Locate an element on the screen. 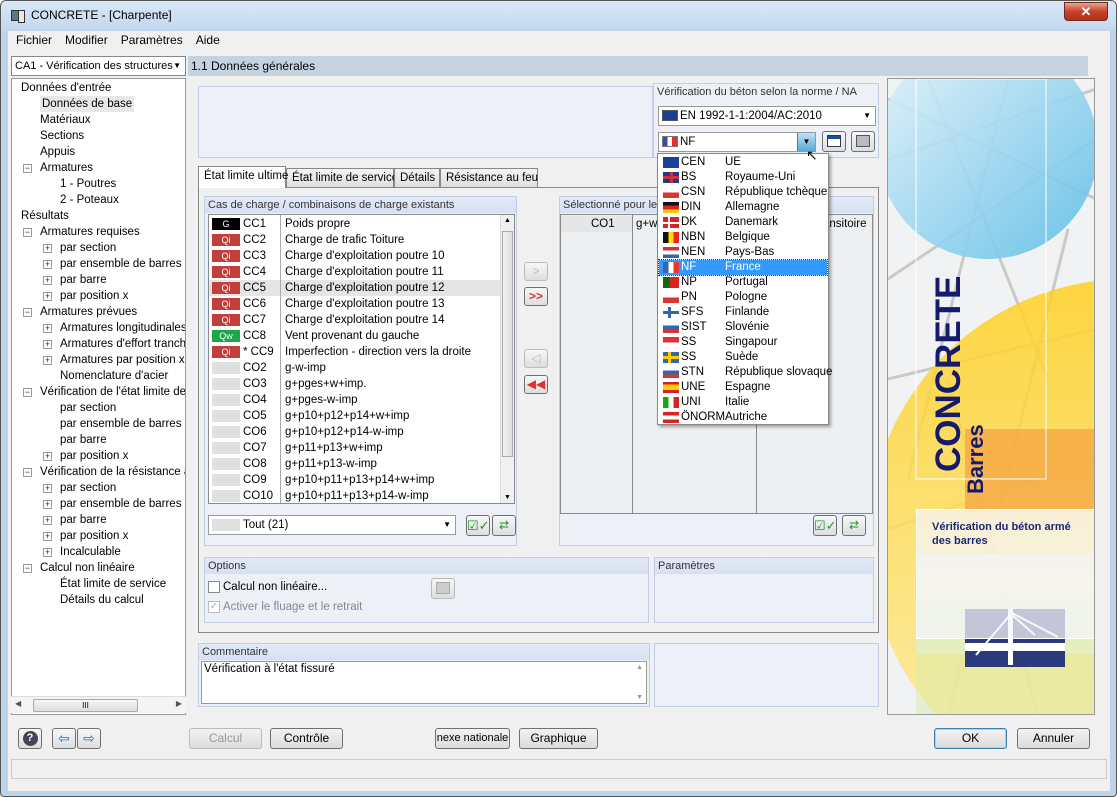 This screenshot has width=1117, height=797. dropdown-option: ÖNORM Autriche is located at coordinates (743, 417).